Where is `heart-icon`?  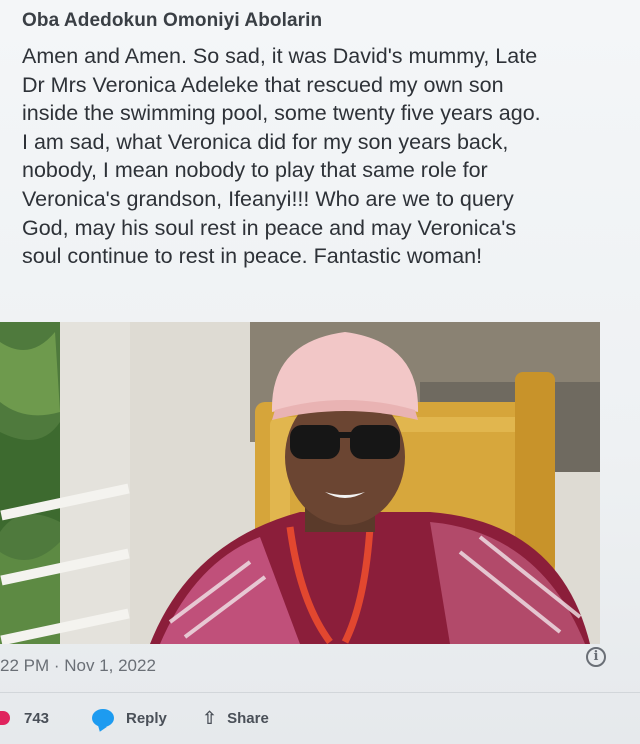 heart-icon is located at coordinates (5, 718).